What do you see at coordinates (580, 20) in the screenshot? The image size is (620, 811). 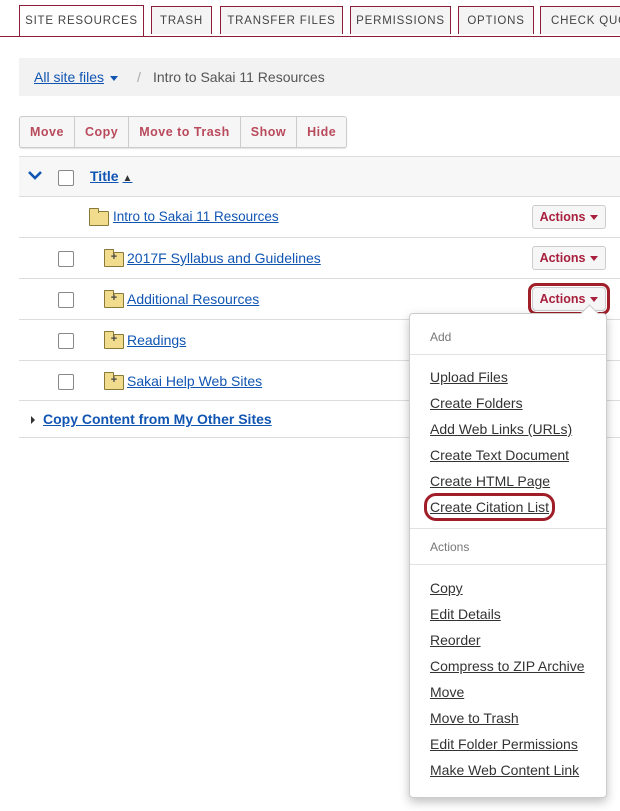 I see `tab-check-quota: CHECK QUO` at bounding box center [580, 20].